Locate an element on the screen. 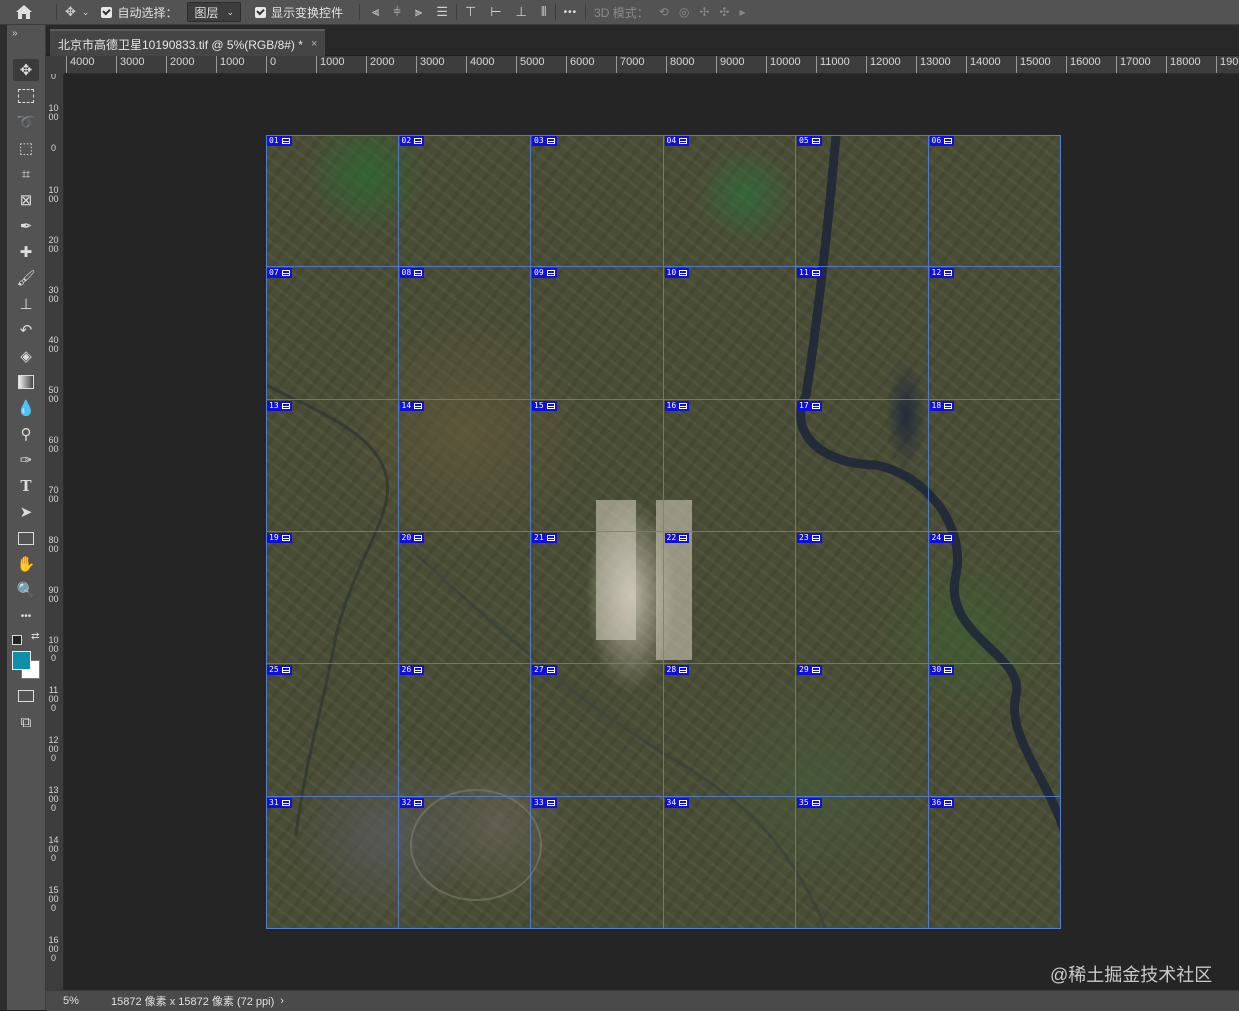  slice-tile: 18 is located at coordinates (994, 465).